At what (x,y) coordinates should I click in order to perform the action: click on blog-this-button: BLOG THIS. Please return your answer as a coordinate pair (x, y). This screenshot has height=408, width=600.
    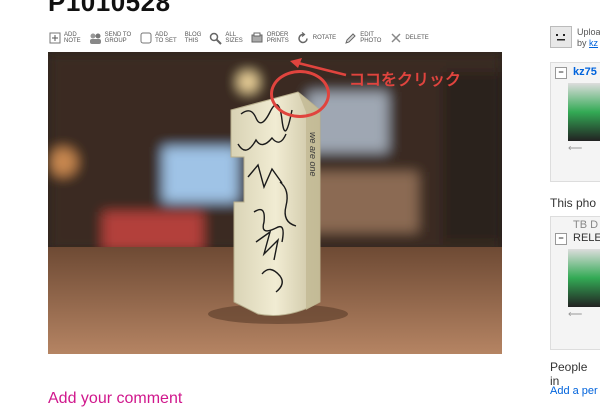
    Looking at the image, I should click on (193, 38).